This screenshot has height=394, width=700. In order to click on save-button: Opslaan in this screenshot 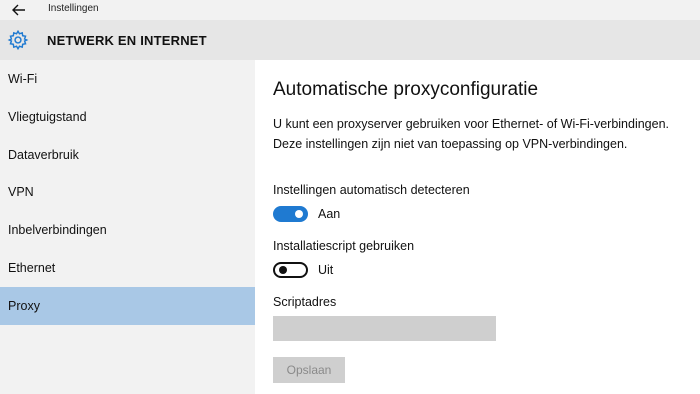, I will do `click(309, 370)`.